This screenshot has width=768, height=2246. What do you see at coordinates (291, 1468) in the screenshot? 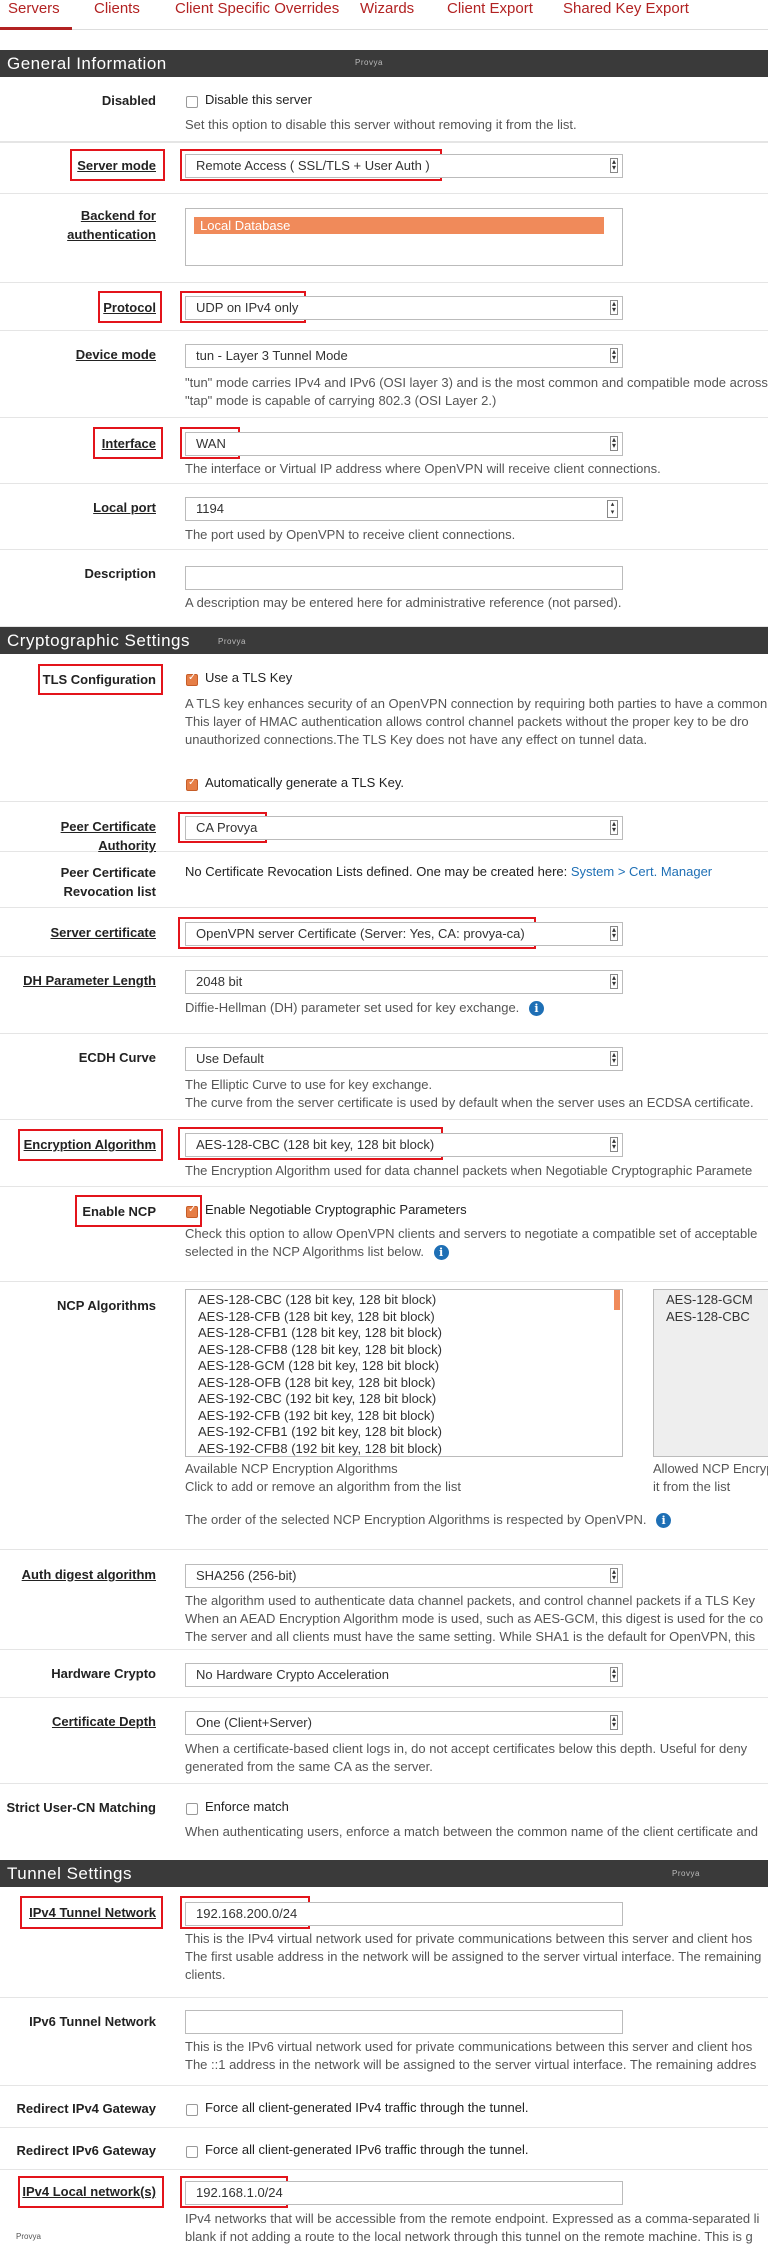
I see `ncp-available-caption-line1: Available NCP Encryption Algorithms` at bounding box center [291, 1468].